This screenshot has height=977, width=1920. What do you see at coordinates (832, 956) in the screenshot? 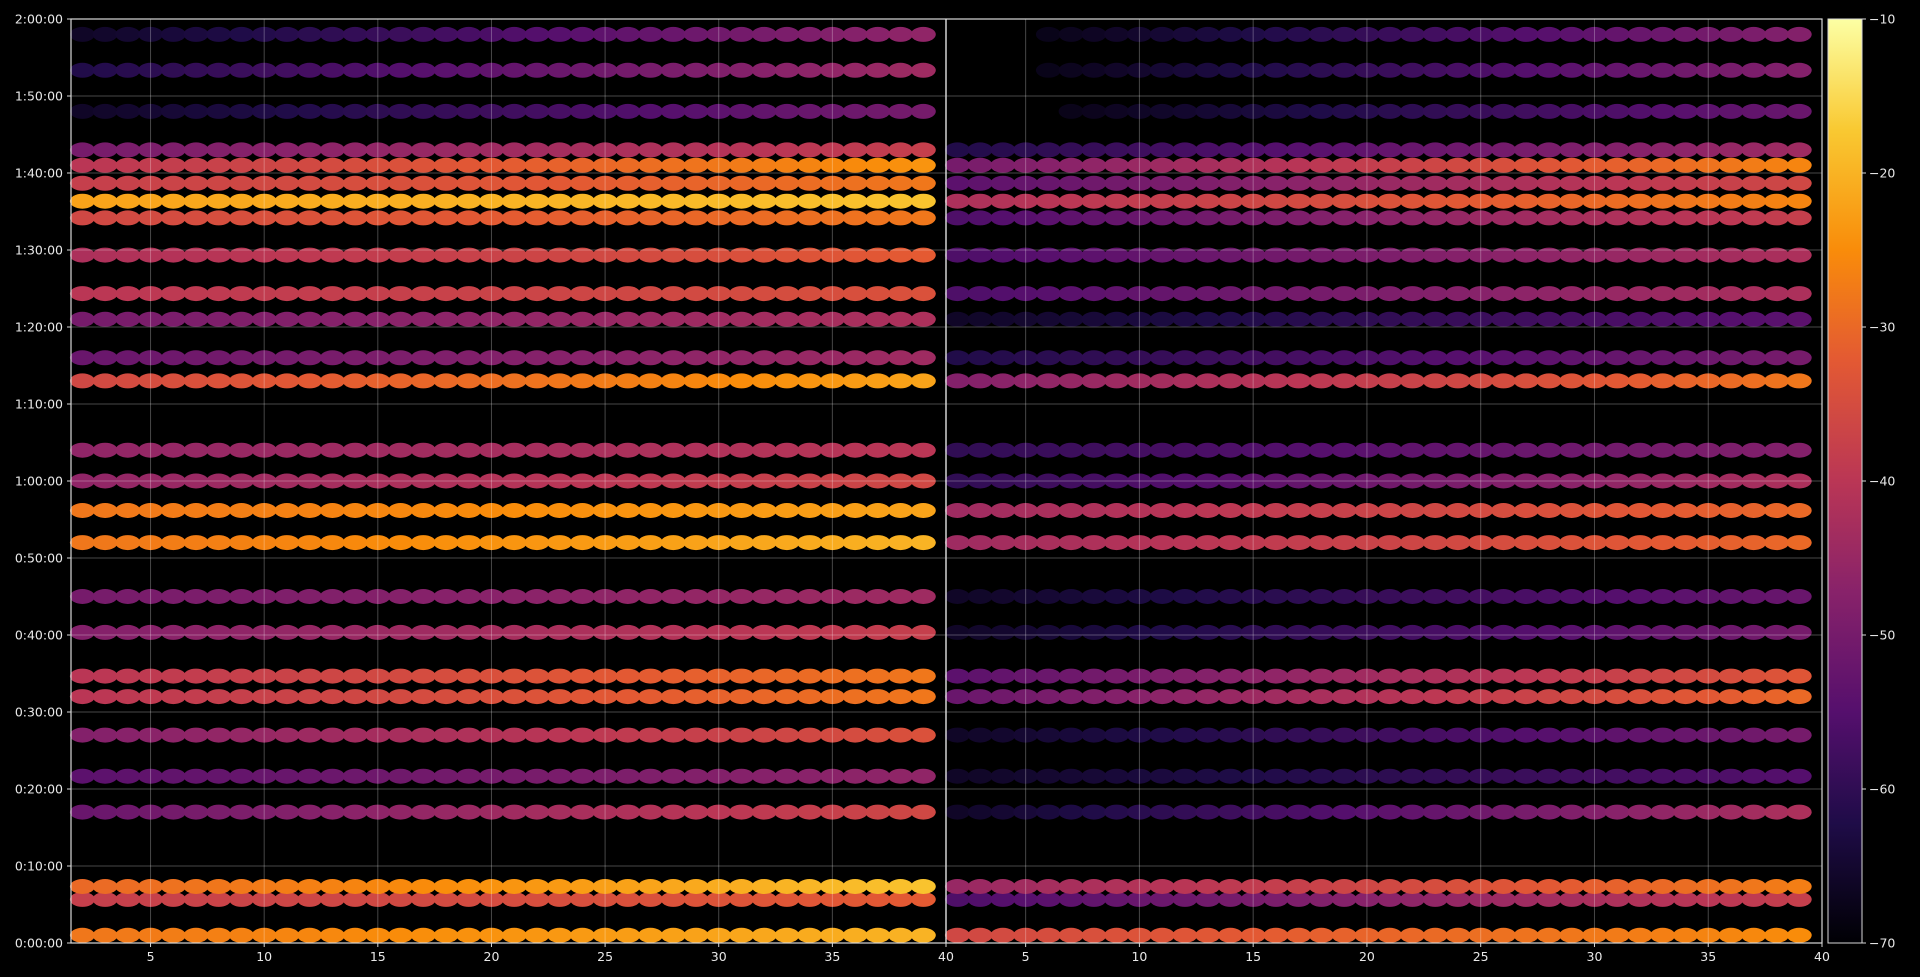
I see `x-tick-label: 35` at bounding box center [832, 956].